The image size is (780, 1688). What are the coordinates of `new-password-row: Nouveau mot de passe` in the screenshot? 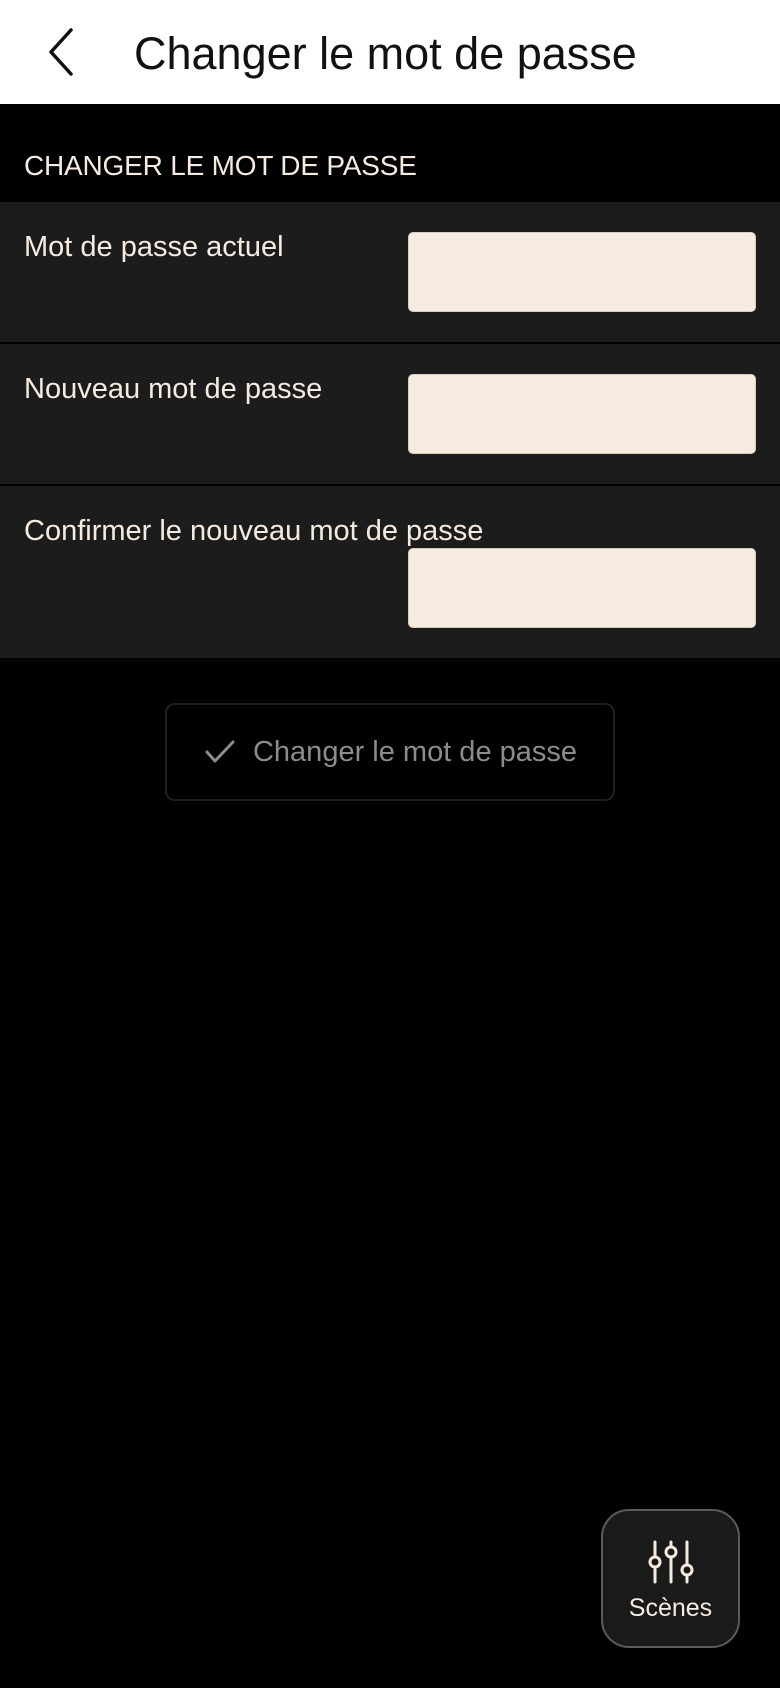 It's located at (390, 414).